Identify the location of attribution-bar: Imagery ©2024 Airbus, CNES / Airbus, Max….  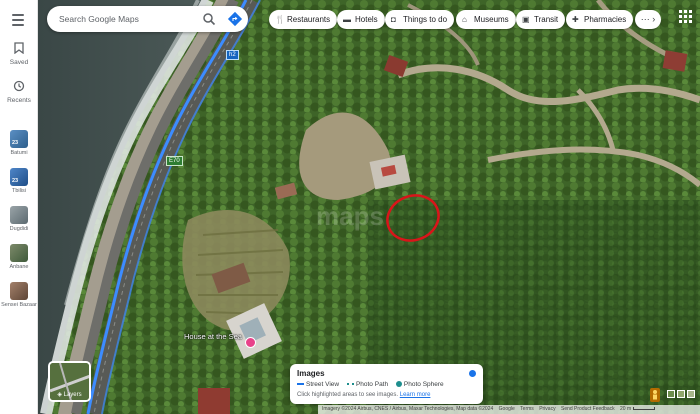
(509, 409).